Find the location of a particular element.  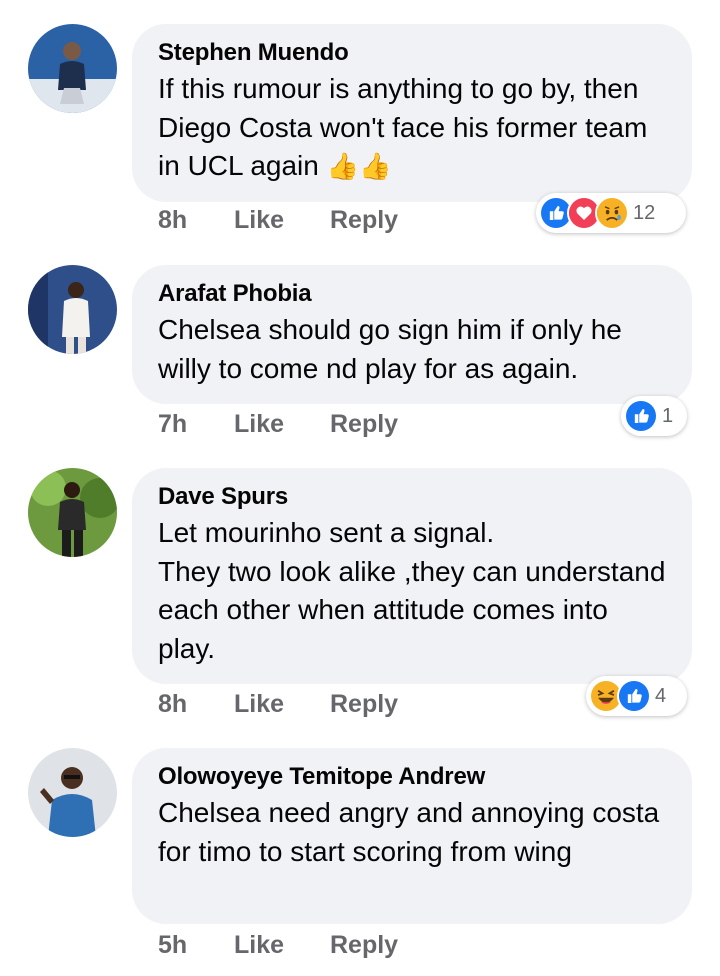

reaction-summary: 1 is located at coordinates (654, 416).